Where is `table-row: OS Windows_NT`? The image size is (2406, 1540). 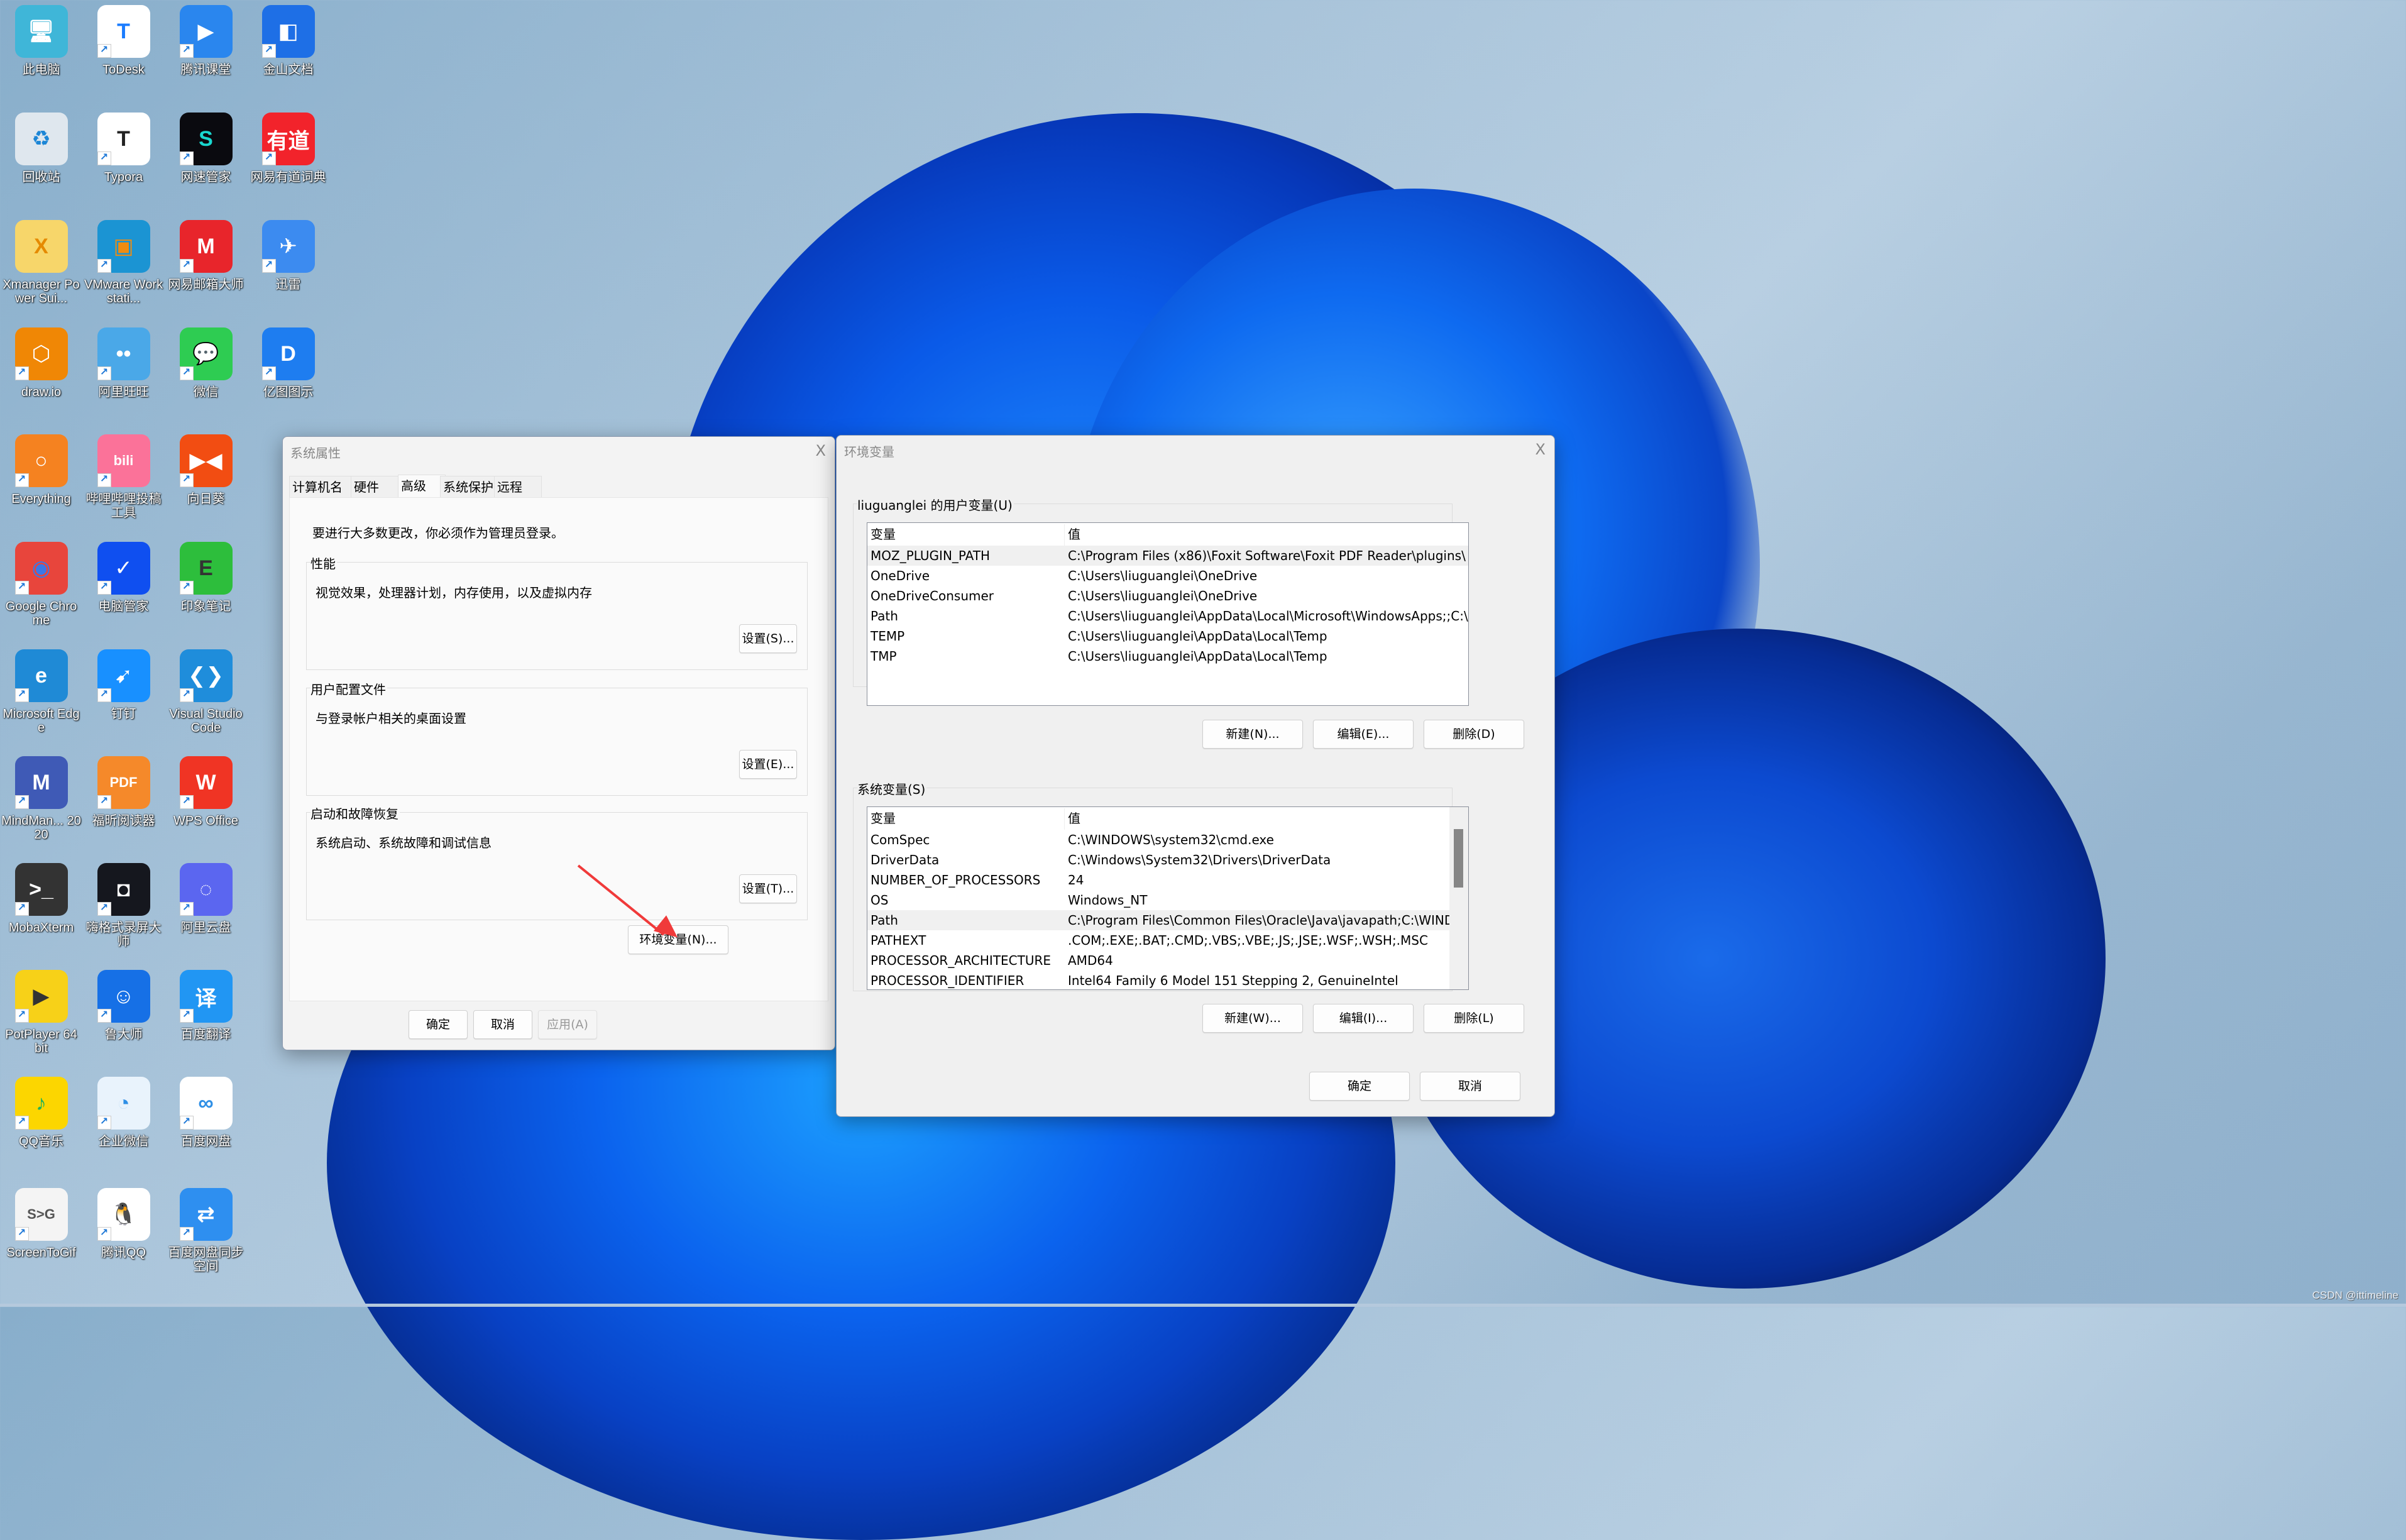 table-row: OS Windows_NT is located at coordinates (1158, 900).